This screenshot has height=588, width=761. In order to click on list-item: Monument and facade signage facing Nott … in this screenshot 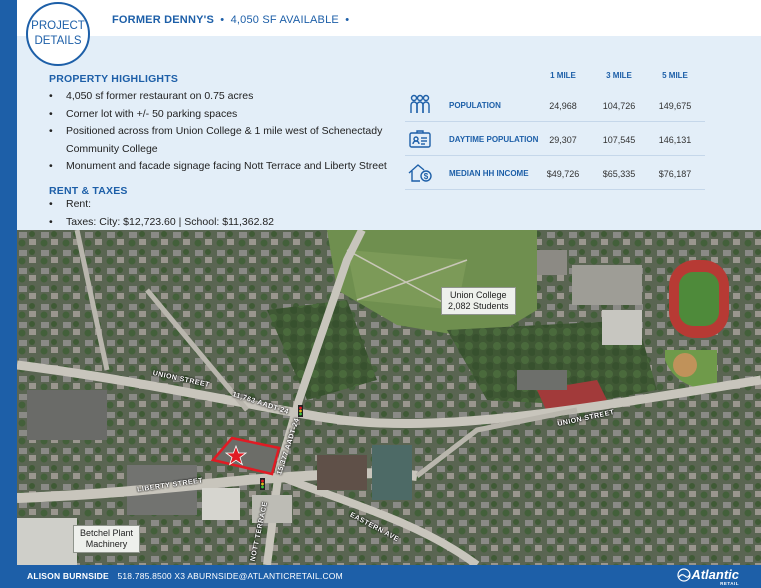, I will do `click(218, 167)`.